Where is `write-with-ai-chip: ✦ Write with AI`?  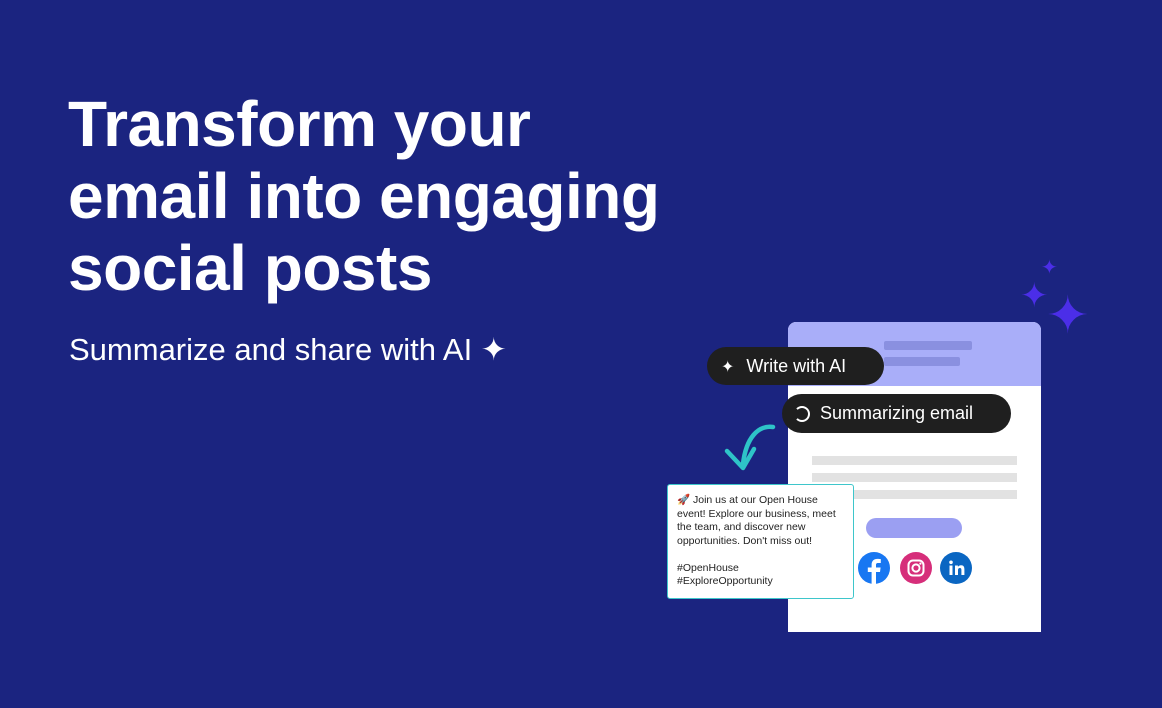
write-with-ai-chip: ✦ Write with AI is located at coordinates (795, 366).